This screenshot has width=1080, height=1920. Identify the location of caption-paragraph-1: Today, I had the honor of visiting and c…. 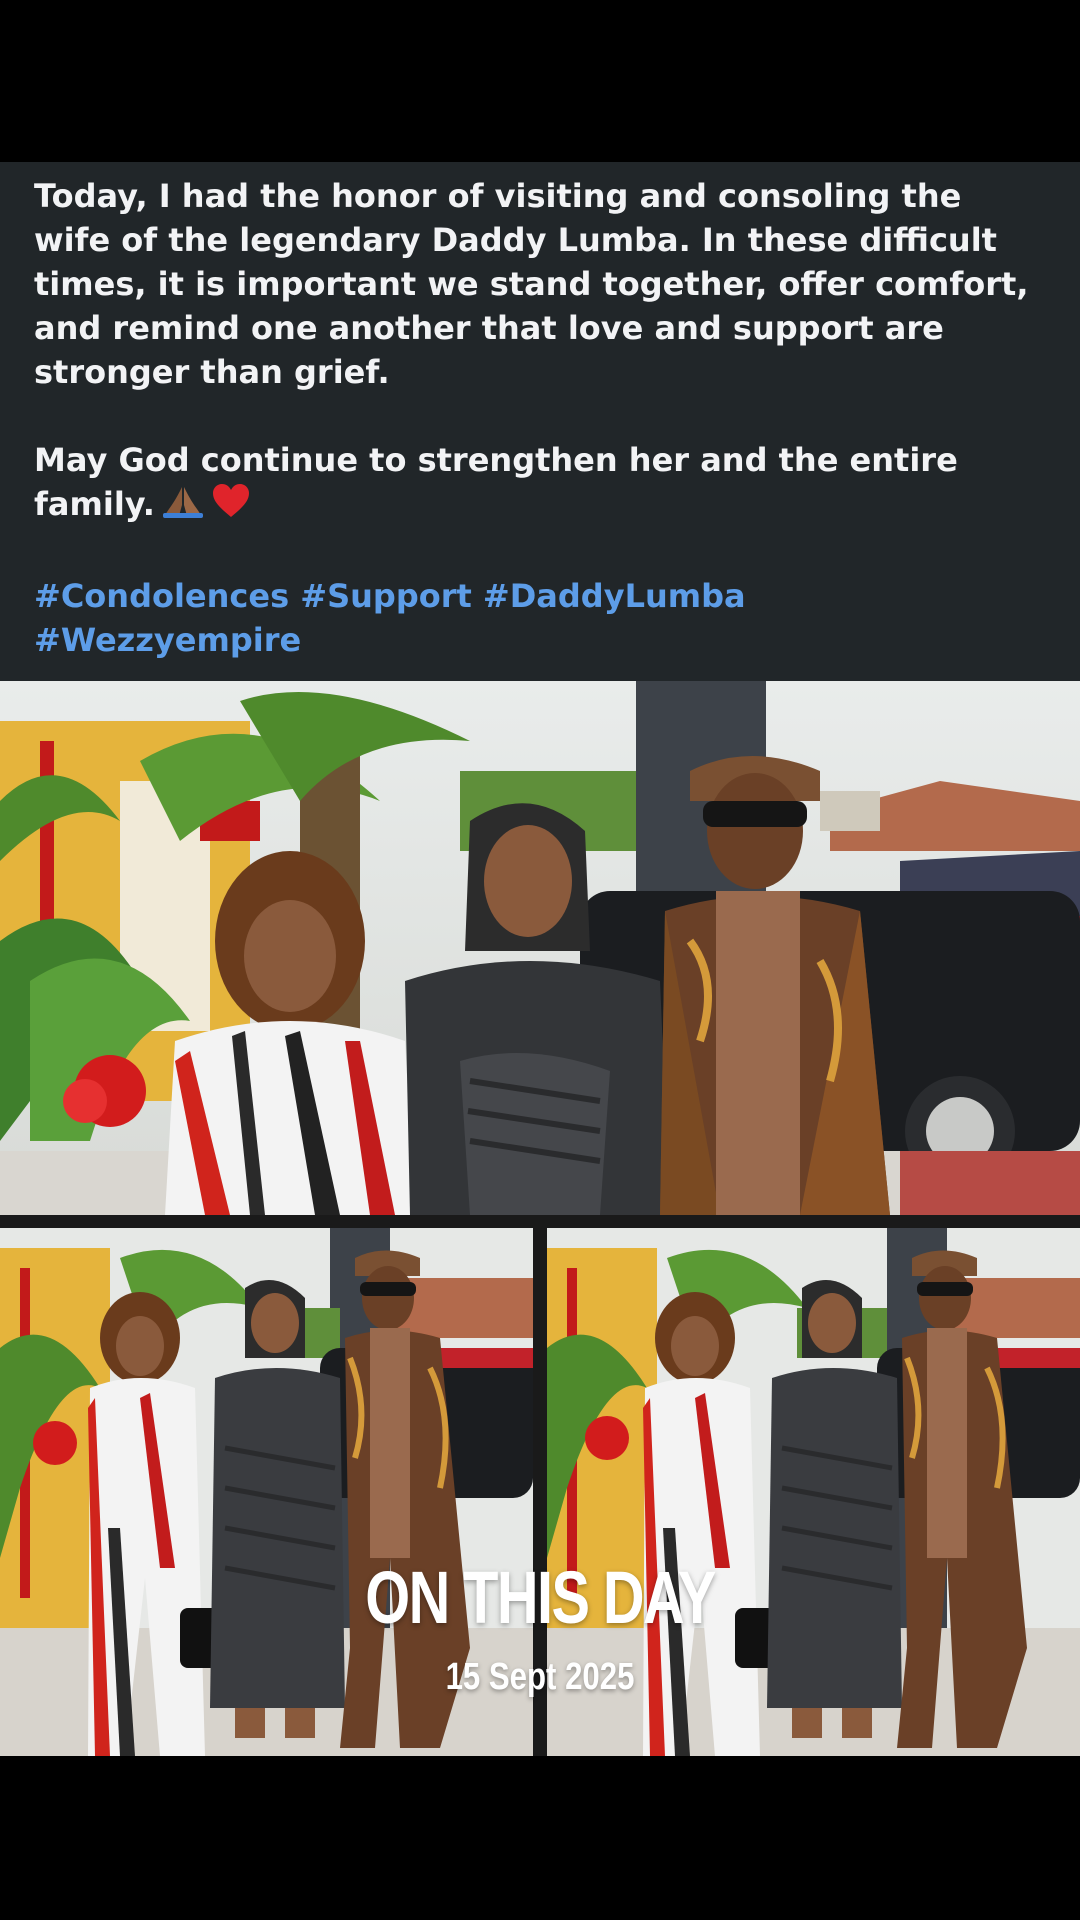
(531, 284).